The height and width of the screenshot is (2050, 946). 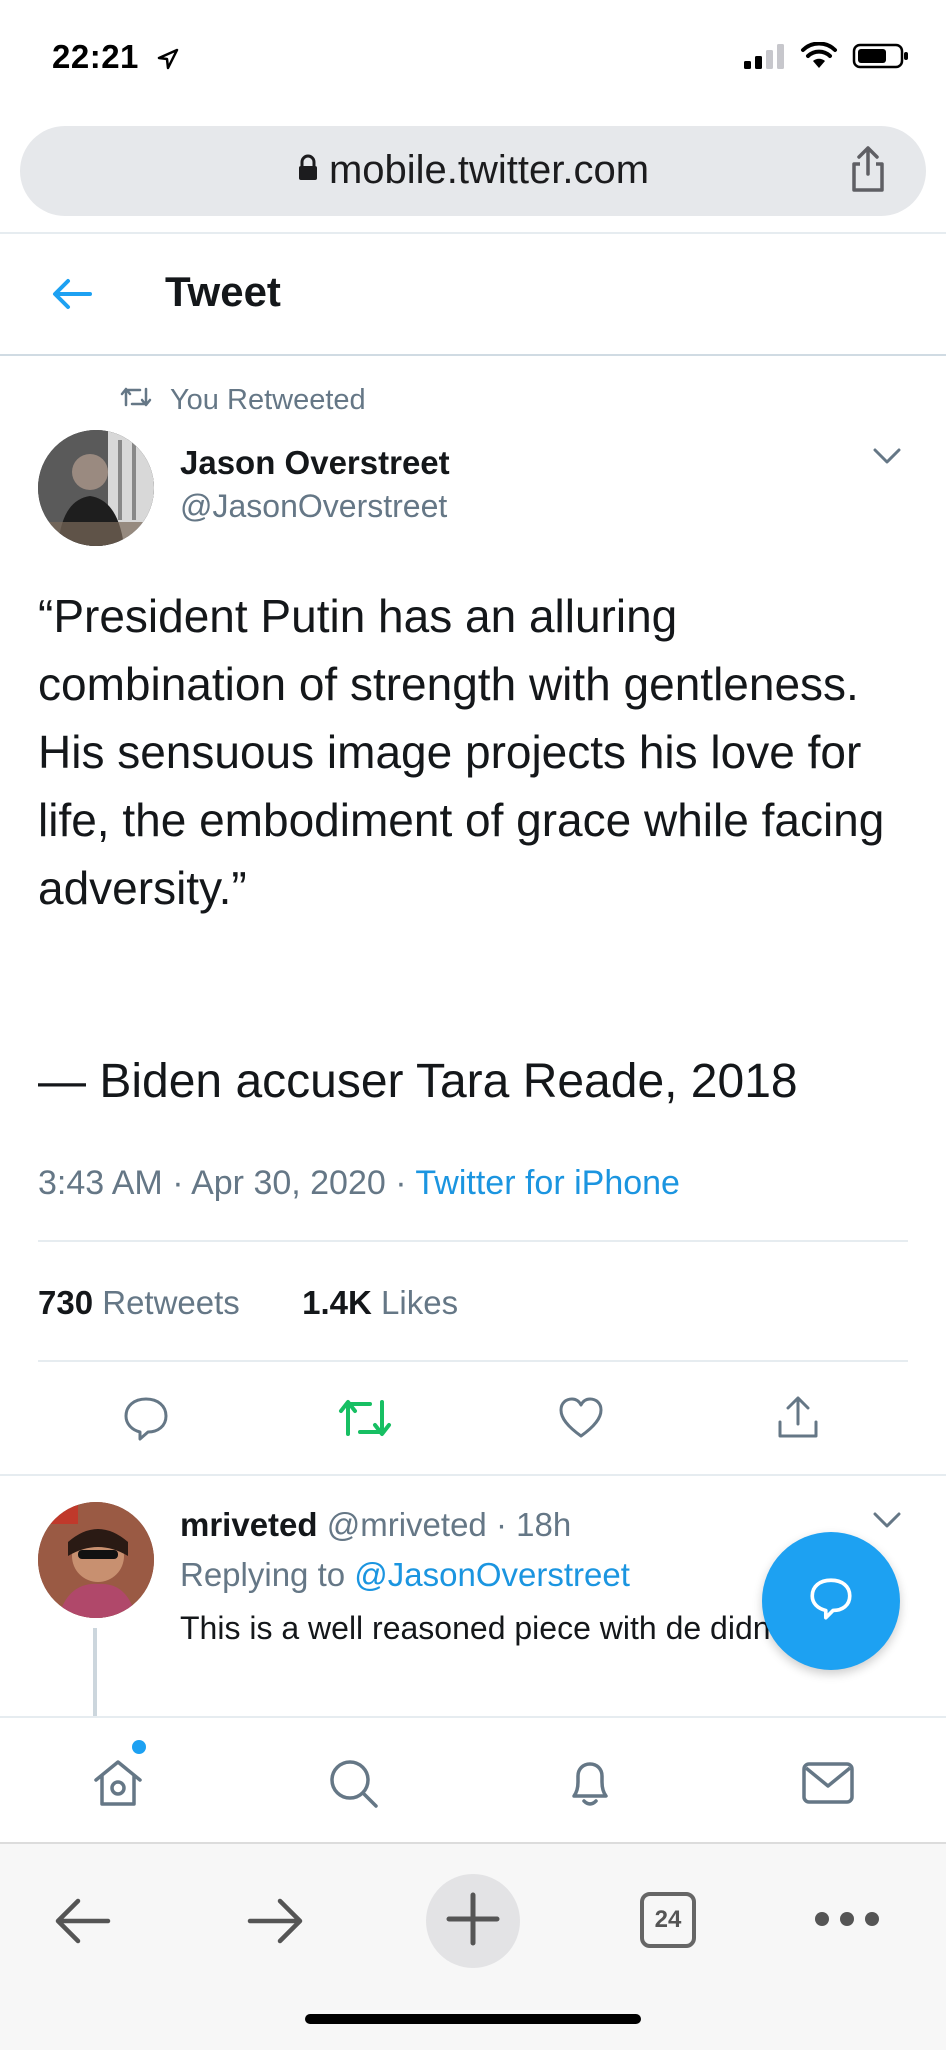 What do you see at coordinates (227, 1183) in the screenshot?
I see `tweet-timestamp: 3:43 AM · Apr 30, 2020 ·` at bounding box center [227, 1183].